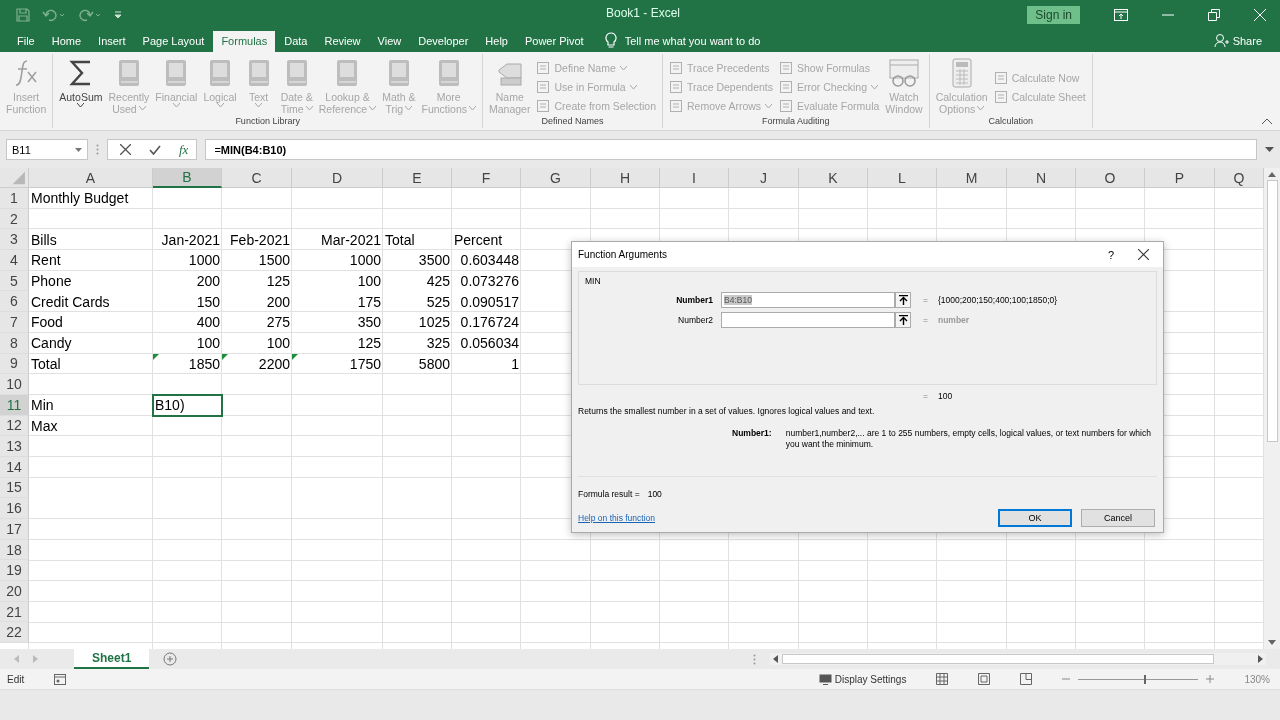  Describe the element at coordinates (257, 240) in the screenshot. I see `table-cell: Feb-2021` at that location.